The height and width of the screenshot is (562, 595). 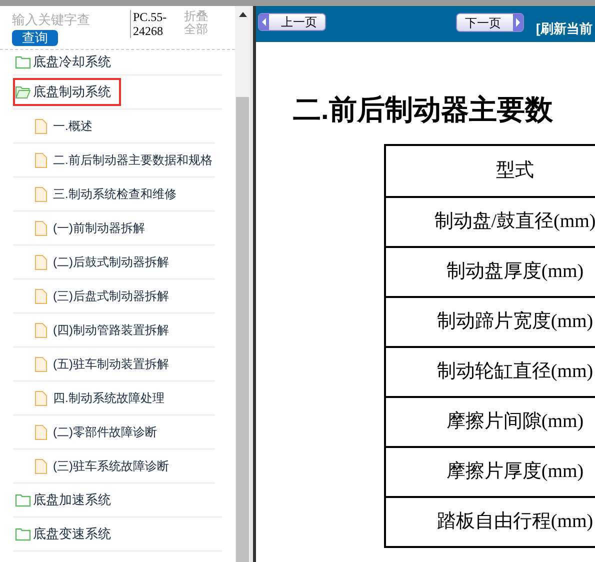 I want to click on open-folder-icon, so click(x=23, y=92).